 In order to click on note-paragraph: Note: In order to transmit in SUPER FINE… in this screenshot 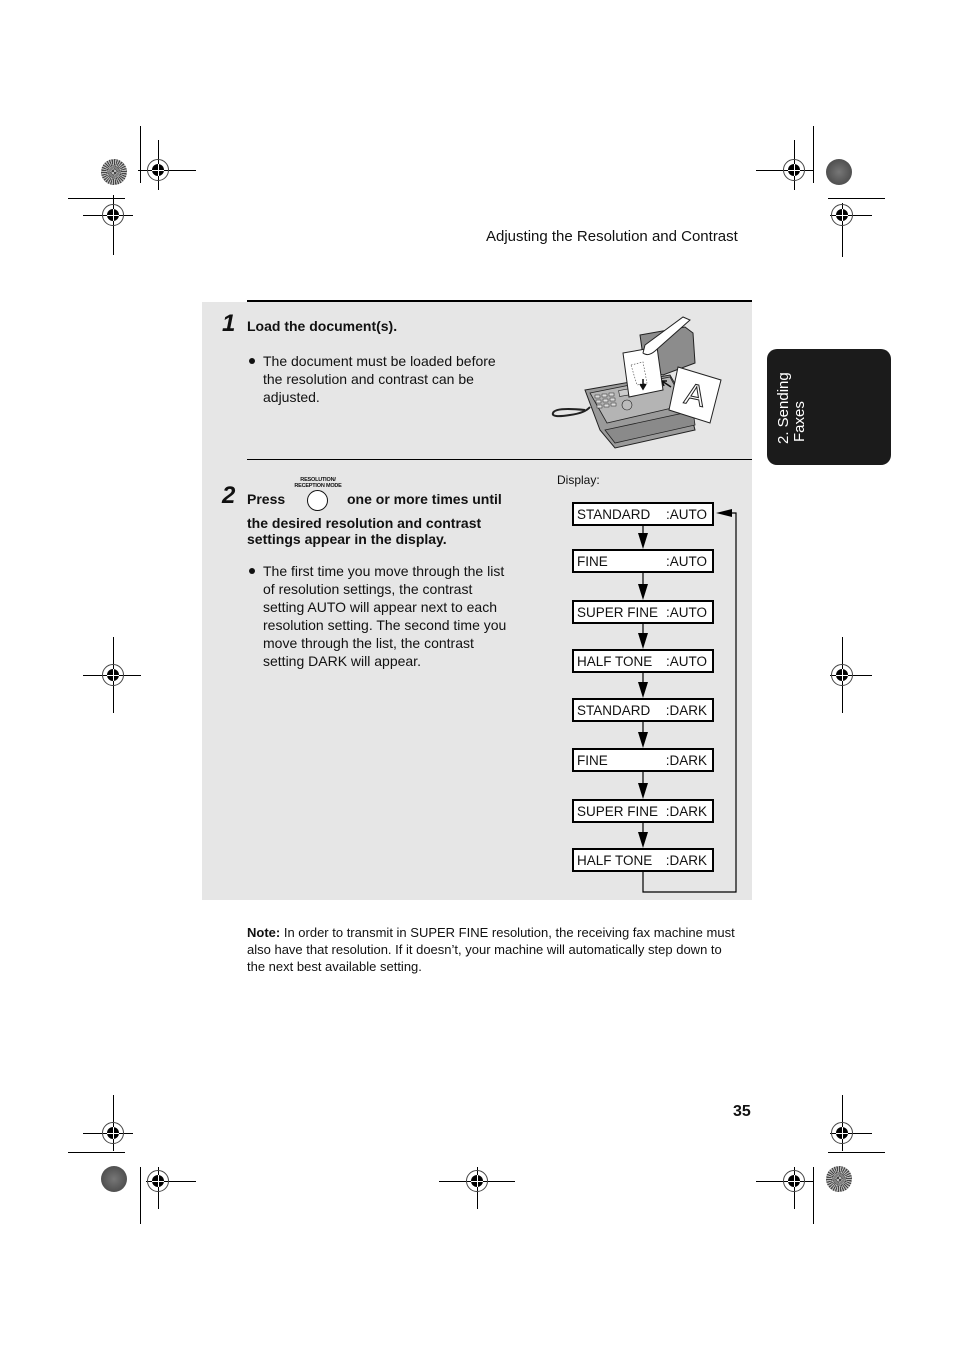, I will do `click(492, 949)`.